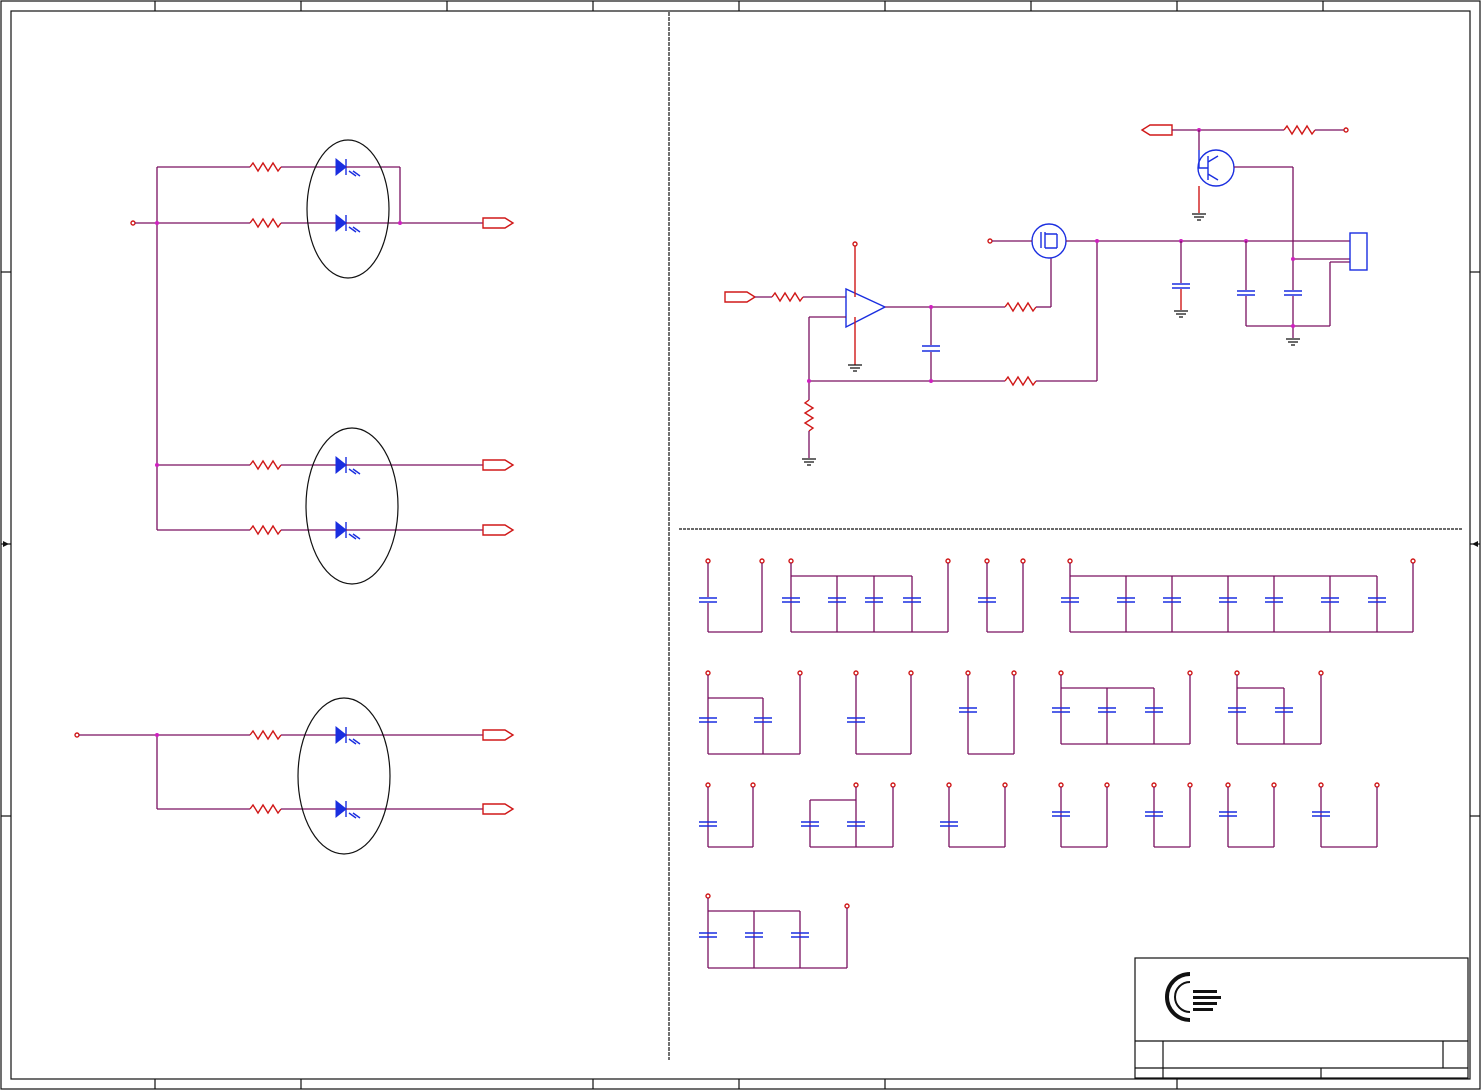  I want to click on company-logo-icon, so click(1193, 997).